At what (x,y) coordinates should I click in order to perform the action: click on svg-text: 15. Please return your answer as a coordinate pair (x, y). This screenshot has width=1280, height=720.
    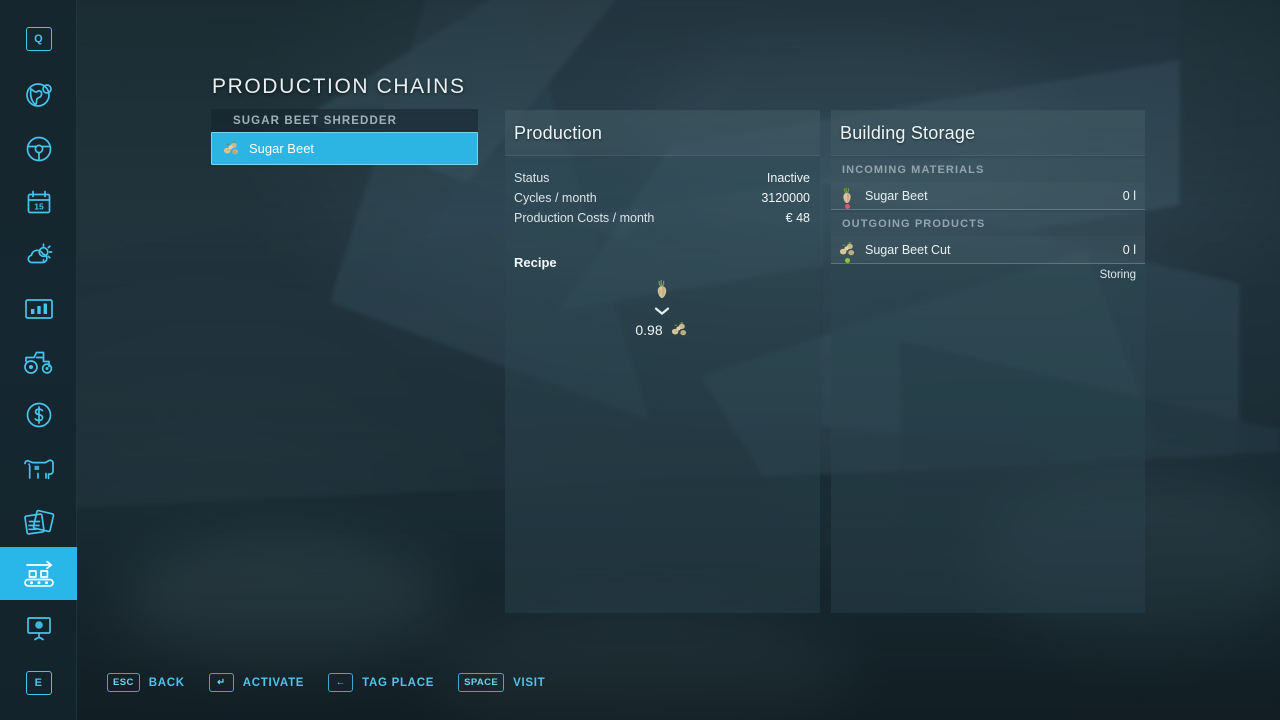
    Looking at the image, I should click on (39, 206).